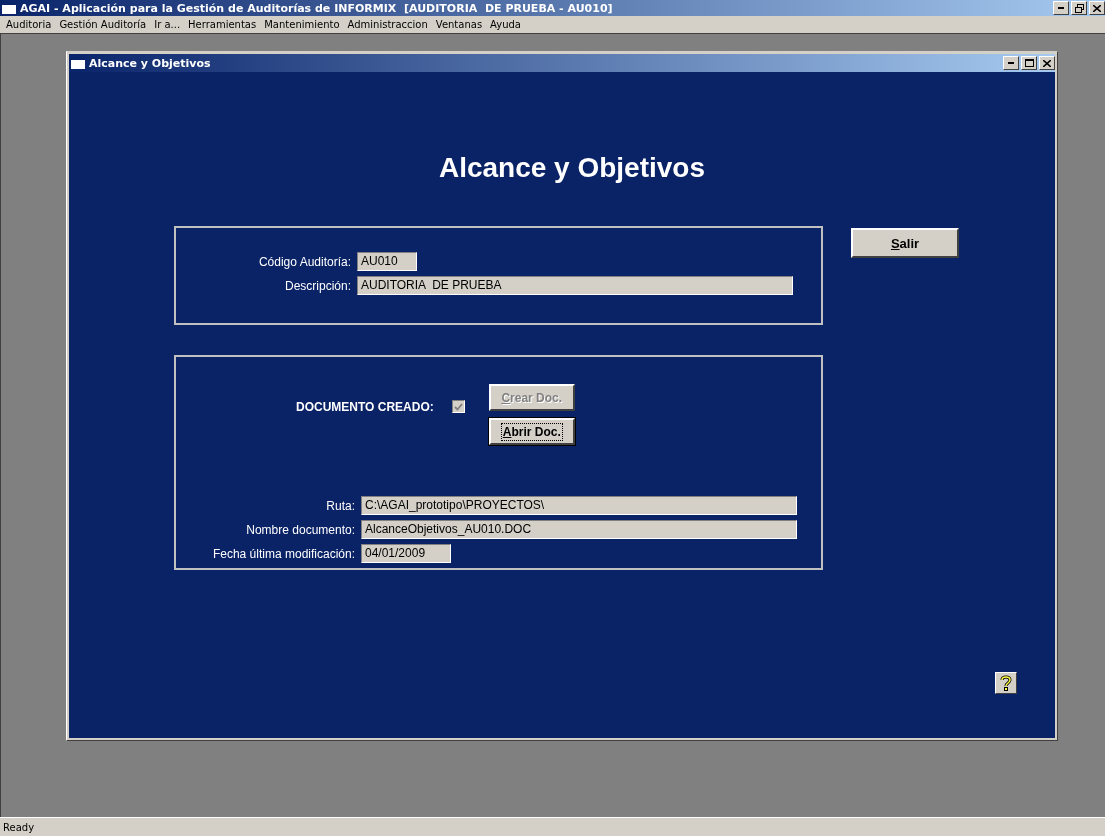  Describe the element at coordinates (905, 243) in the screenshot. I see `exit-button: Salir` at that location.